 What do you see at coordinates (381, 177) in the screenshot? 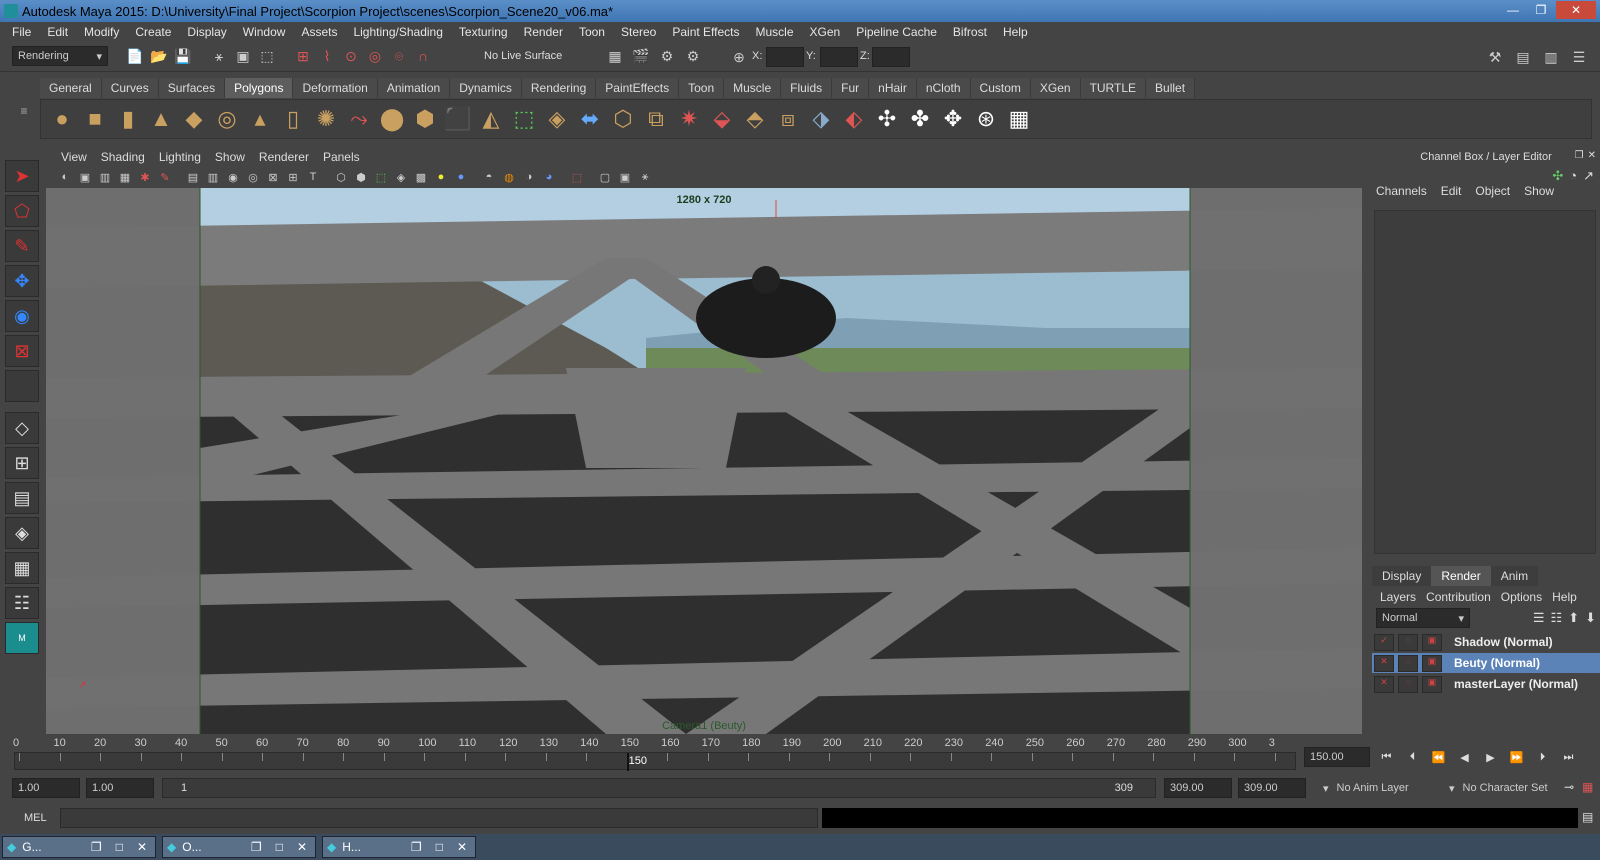
I see `wireframe-on-shaded-icon: ⬚` at bounding box center [381, 177].